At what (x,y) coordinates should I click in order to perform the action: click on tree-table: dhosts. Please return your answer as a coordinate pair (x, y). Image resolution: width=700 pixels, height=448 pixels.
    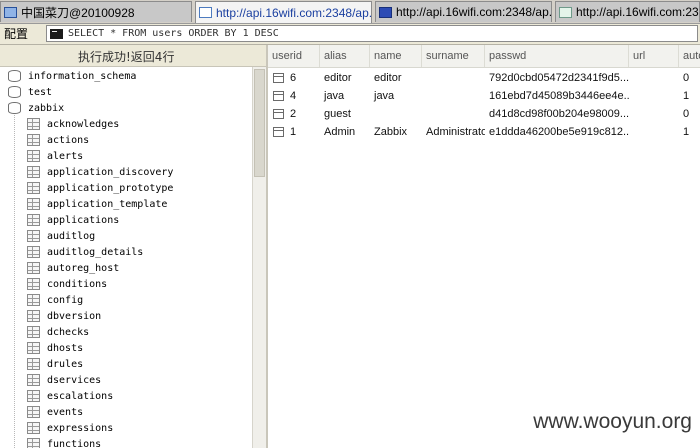
    Looking at the image, I should click on (55, 348).